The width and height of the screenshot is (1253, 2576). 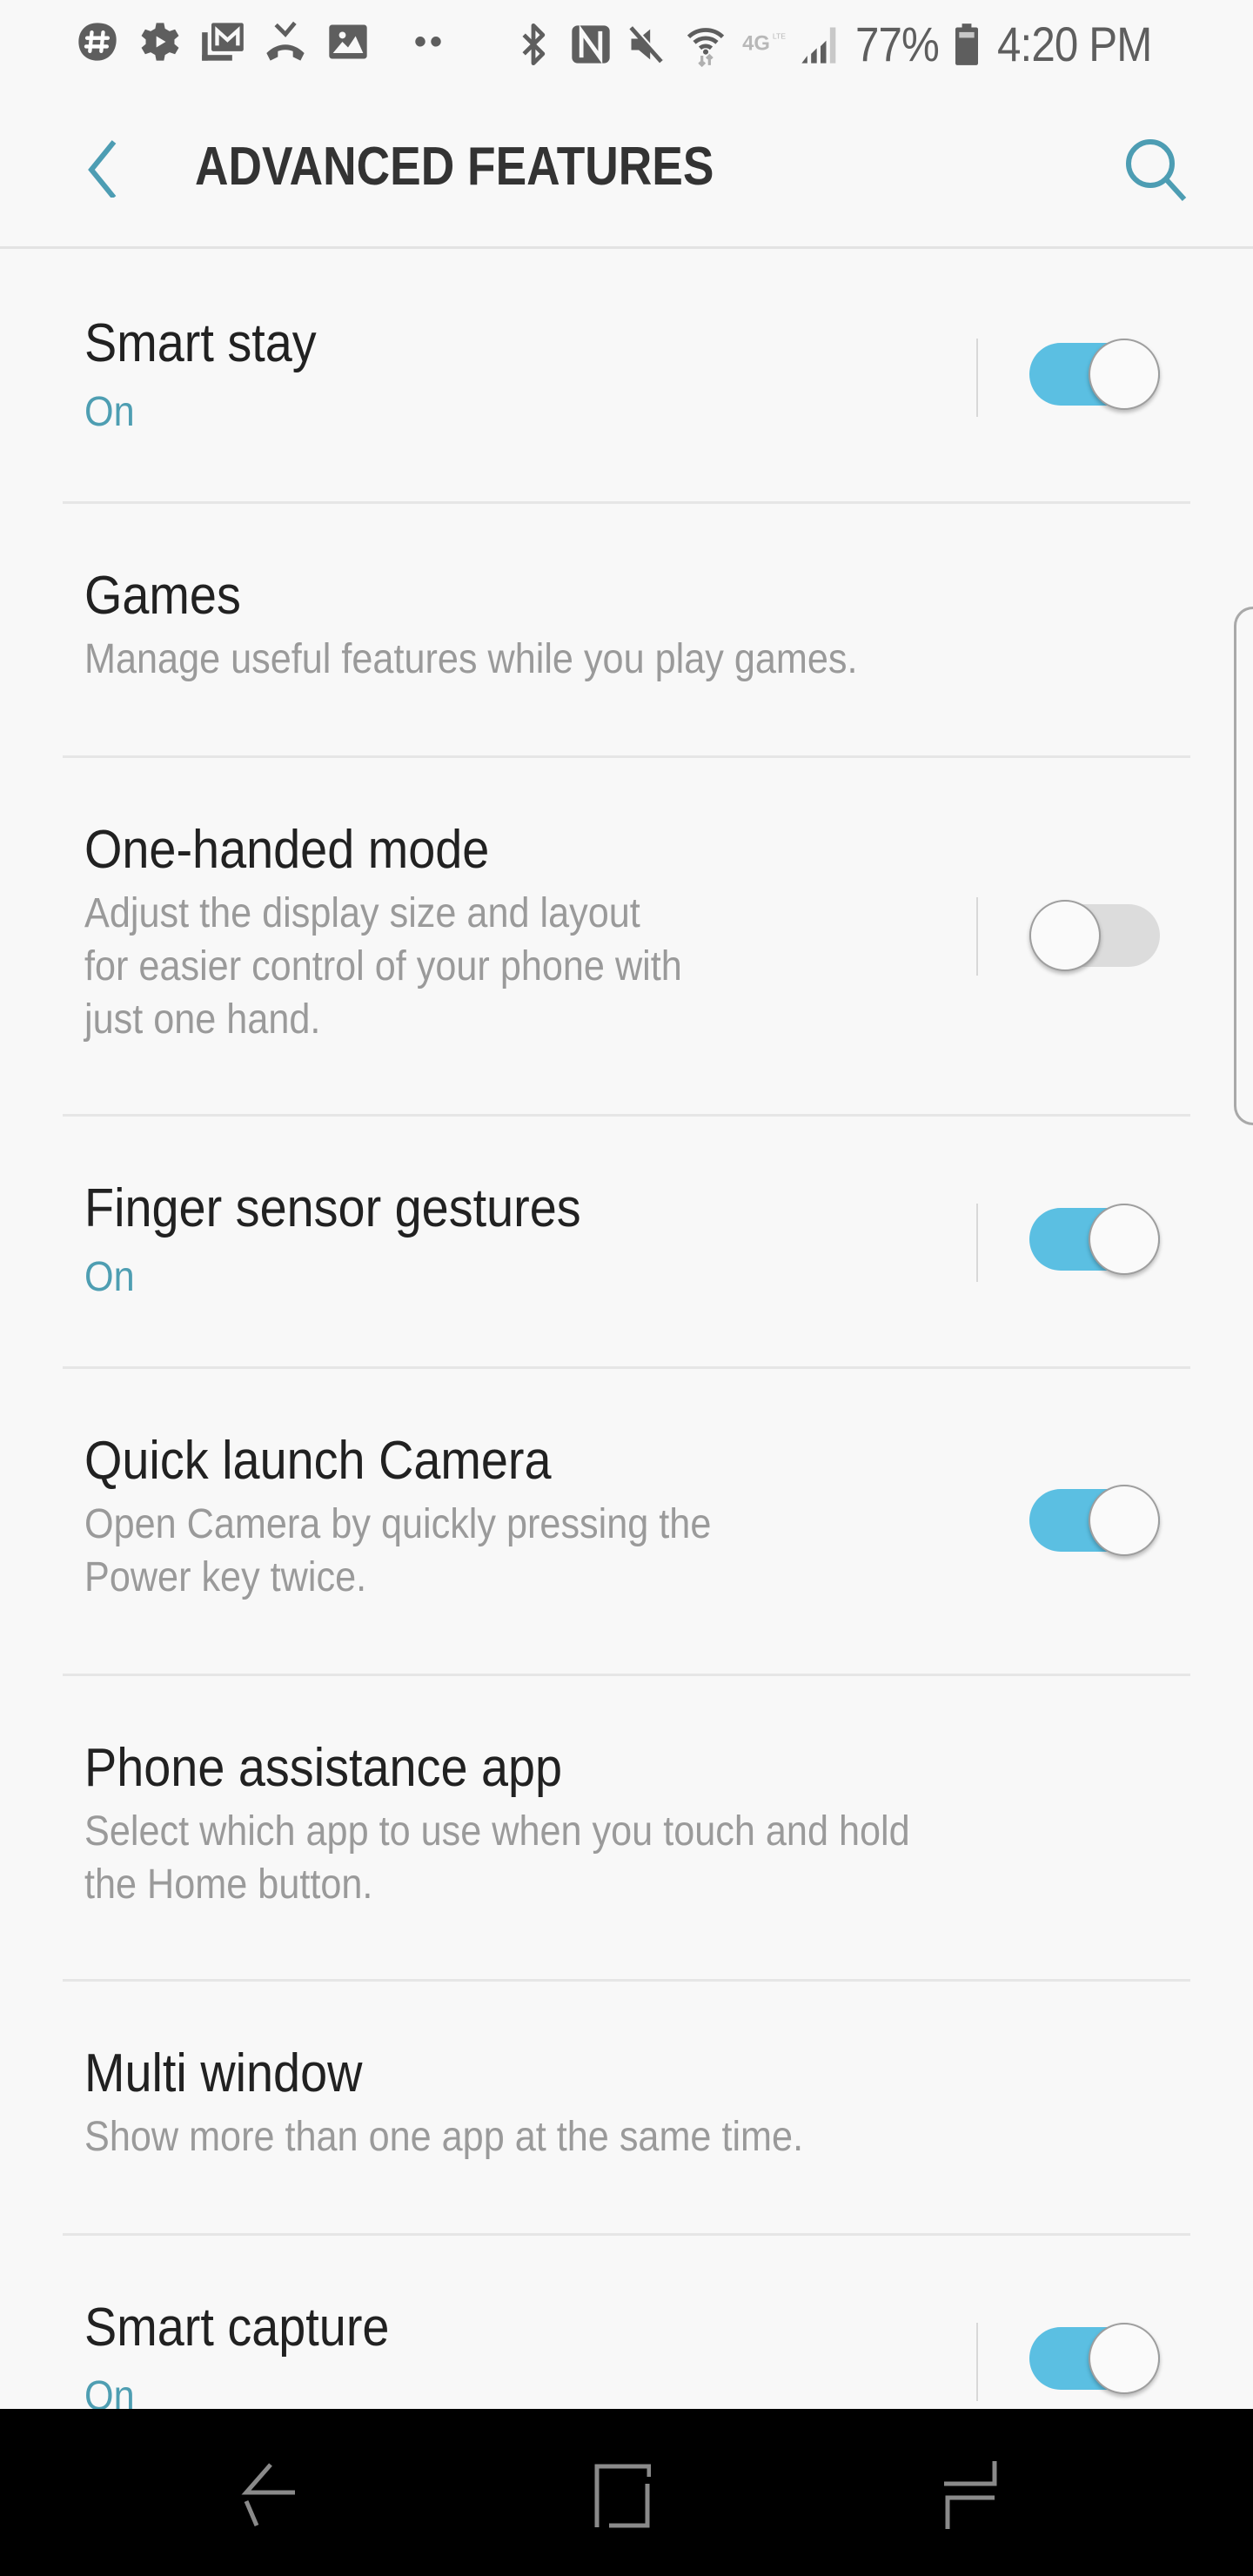 I want to click on settings-icon, so click(x=160, y=41).